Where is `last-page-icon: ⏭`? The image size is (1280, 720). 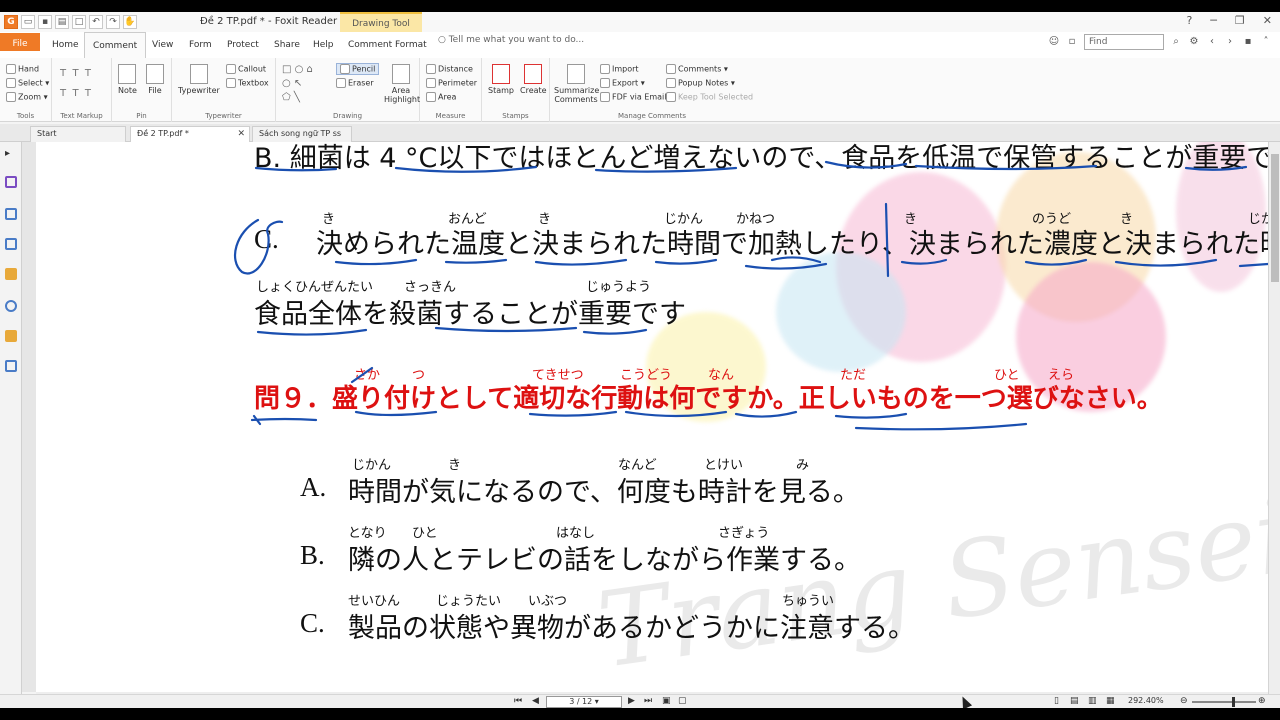
last-page-icon: ⏭ is located at coordinates (648, 701).